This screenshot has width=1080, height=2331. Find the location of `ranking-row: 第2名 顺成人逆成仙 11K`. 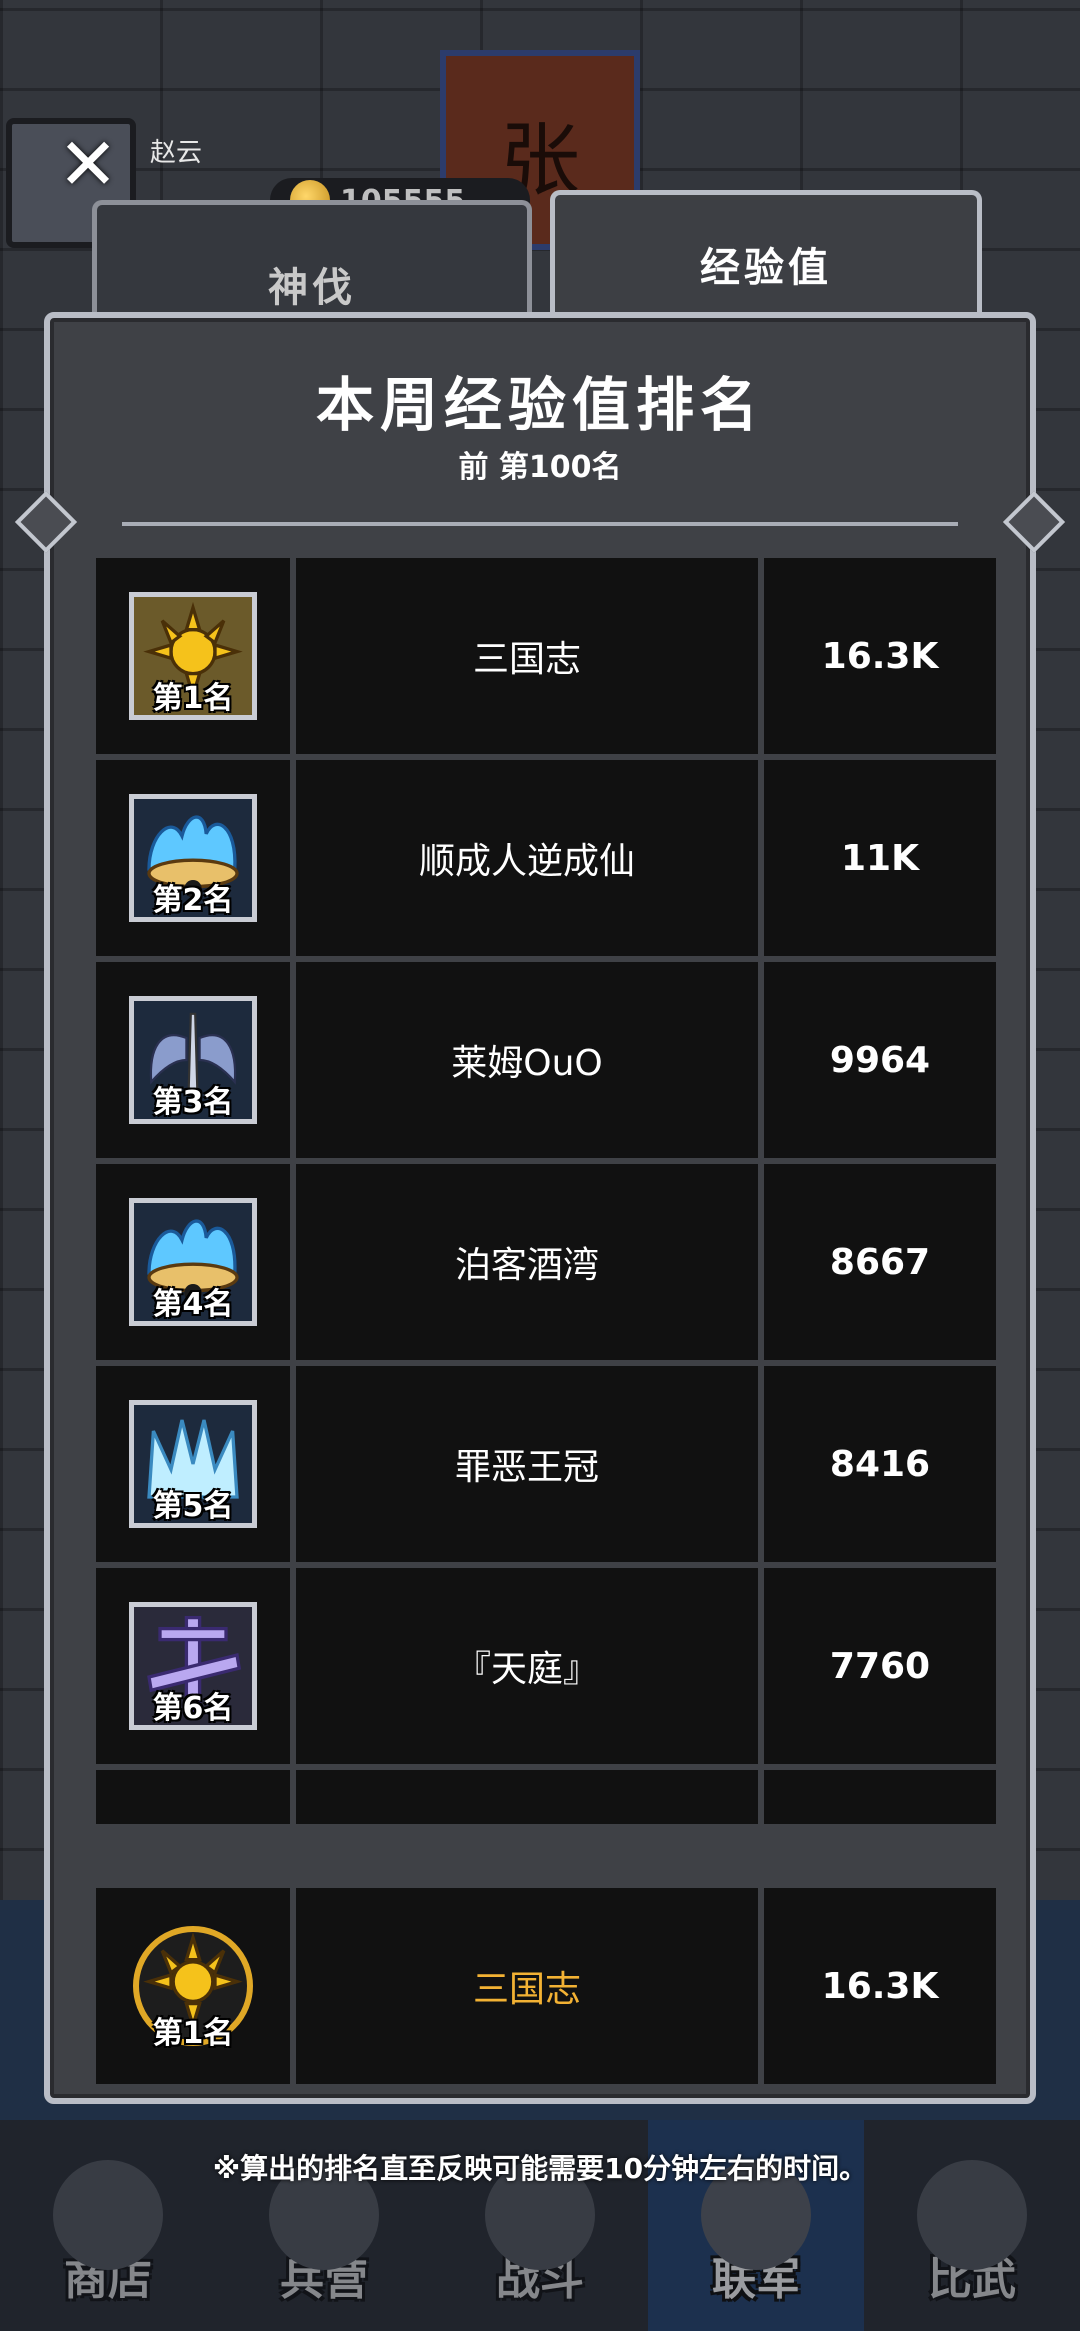

ranking-row: 第2名 顺成人逆成仙 11K is located at coordinates (546, 858).